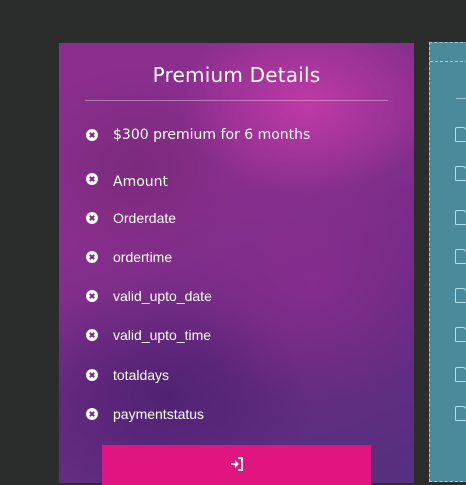  I want to click on side-panel-divider, so click(461, 98).